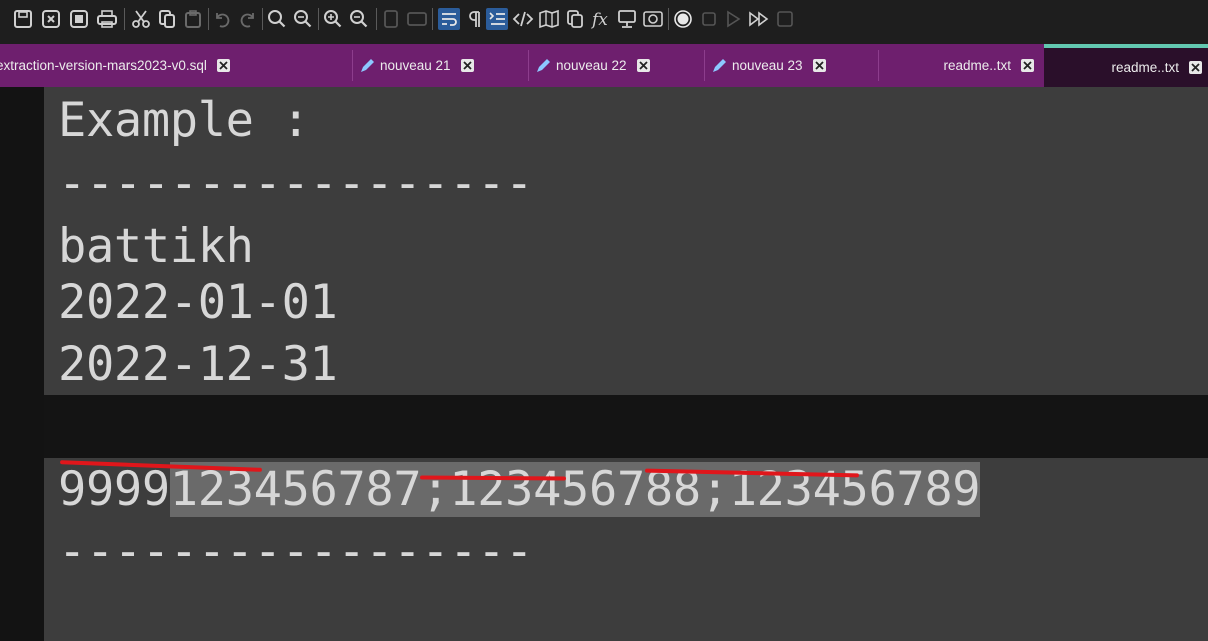 The image size is (1208, 641). I want to click on tab-readme-active: readme..txt, so click(1126, 65).